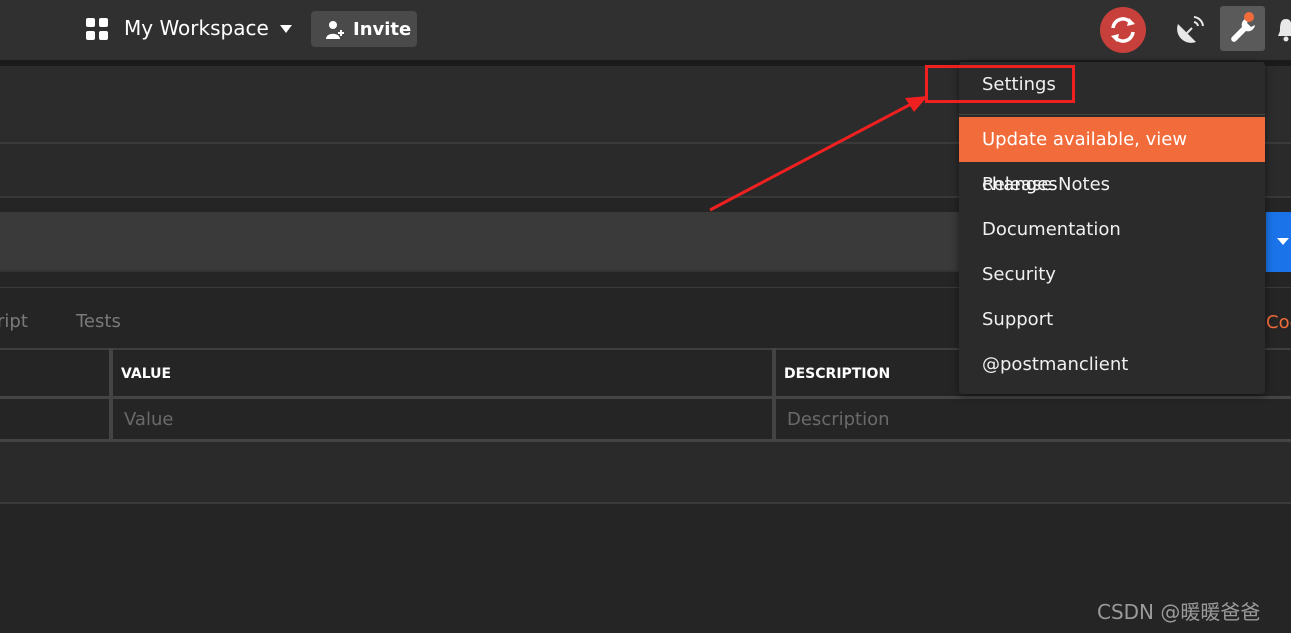 The image size is (1291, 633). I want to click on watermark: CSDN @暖暖爸爸, so click(1179, 612).